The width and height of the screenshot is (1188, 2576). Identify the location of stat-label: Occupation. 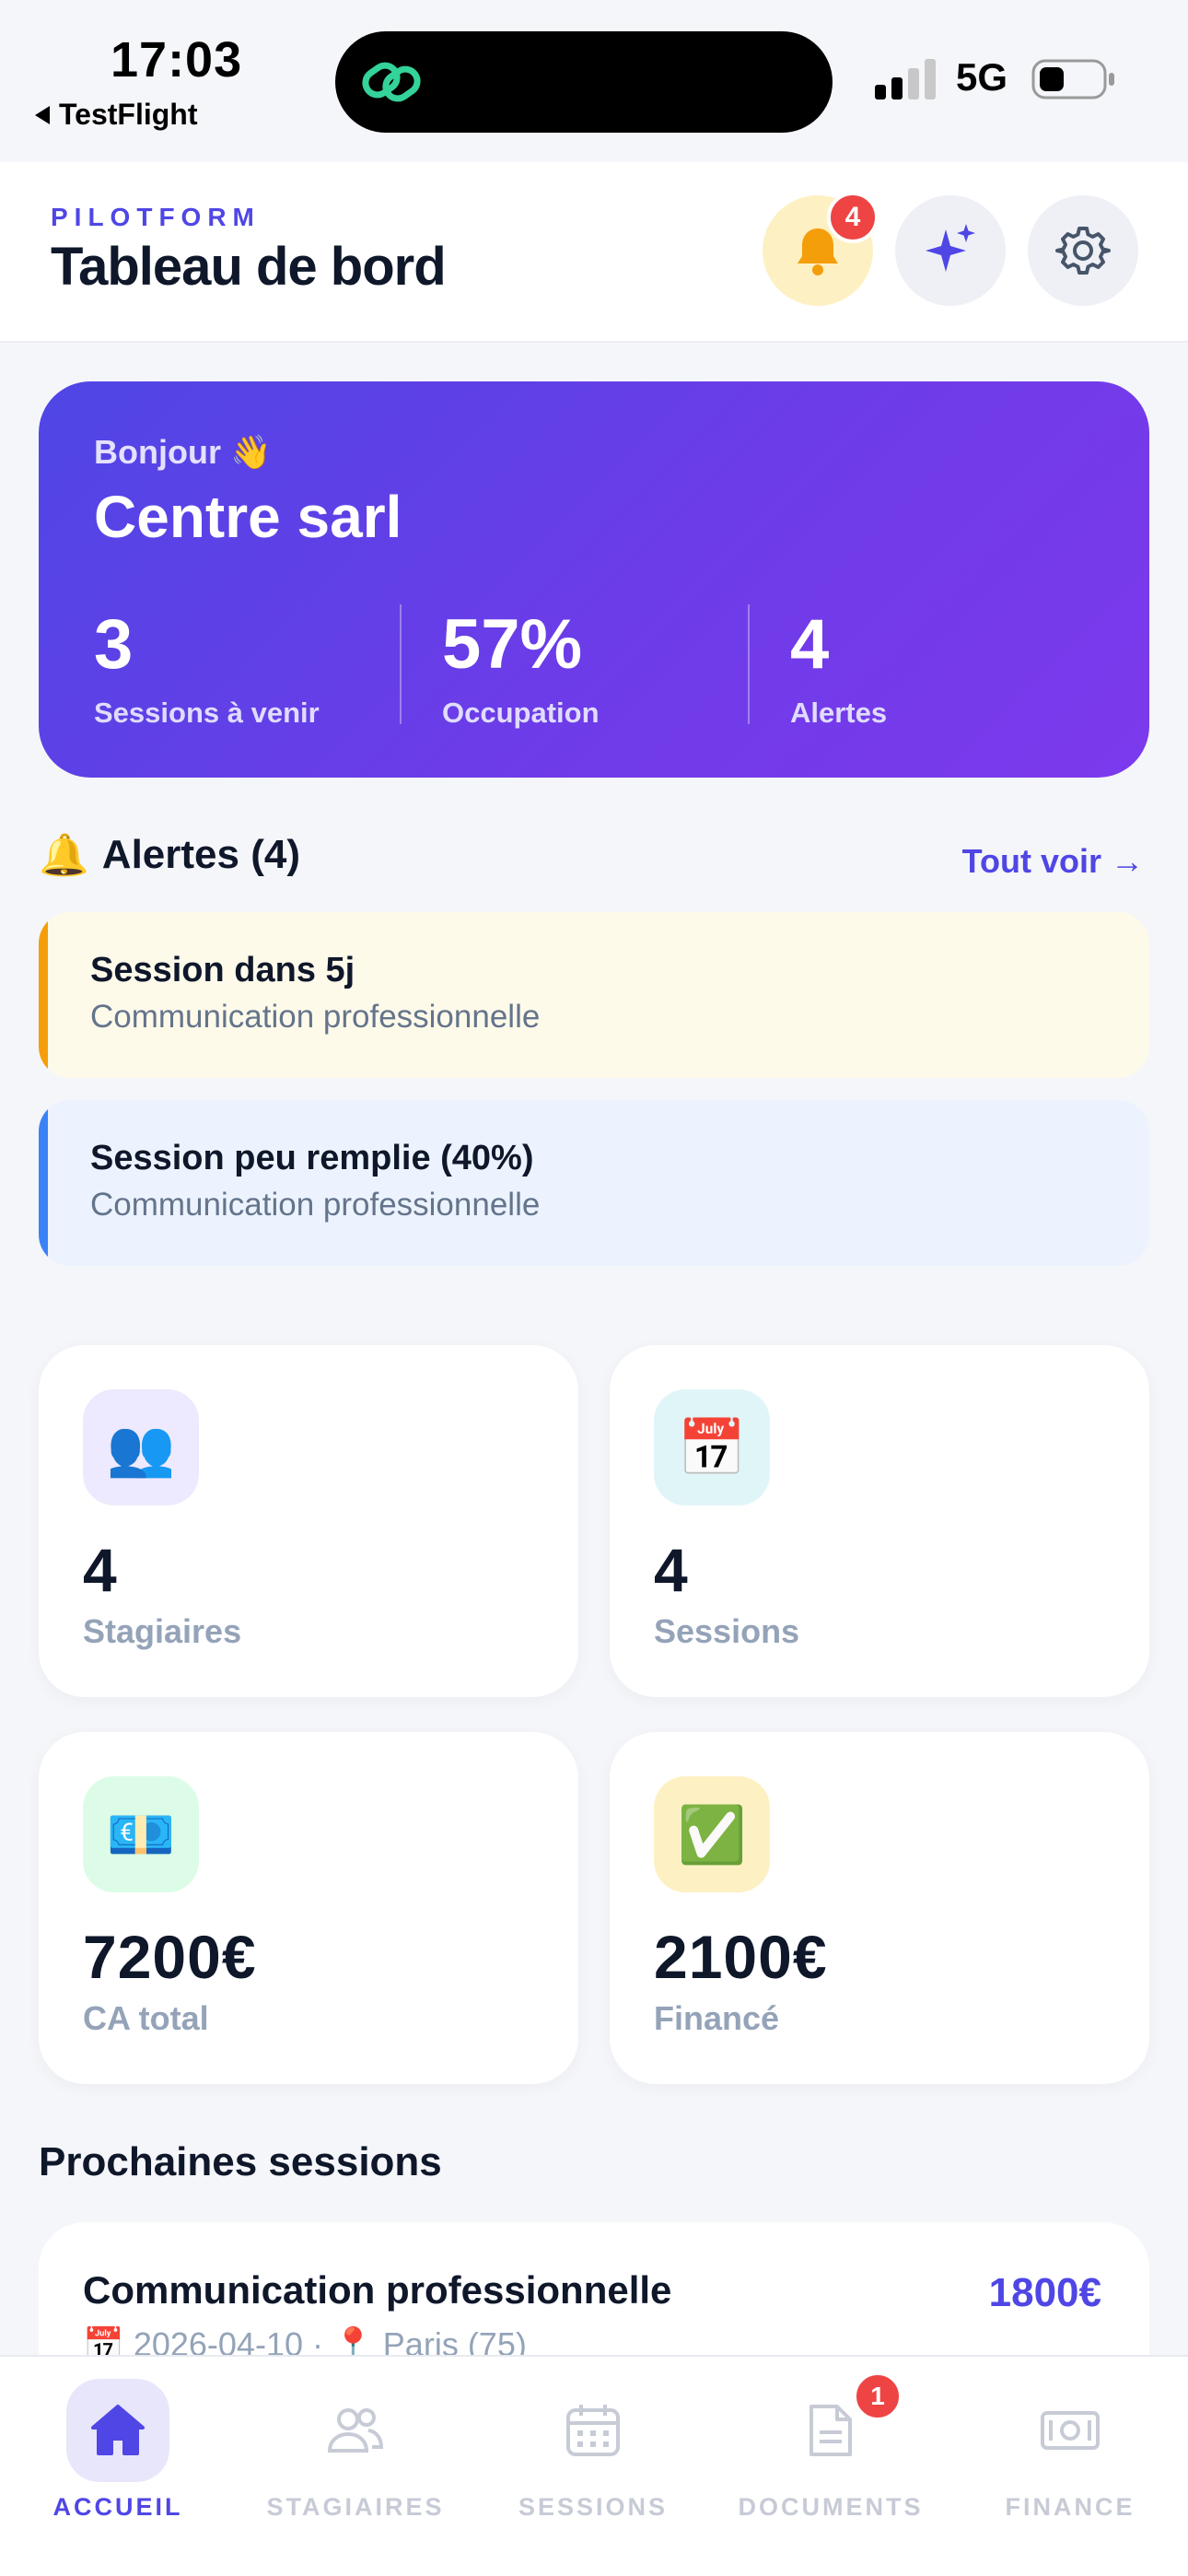
(521, 713).